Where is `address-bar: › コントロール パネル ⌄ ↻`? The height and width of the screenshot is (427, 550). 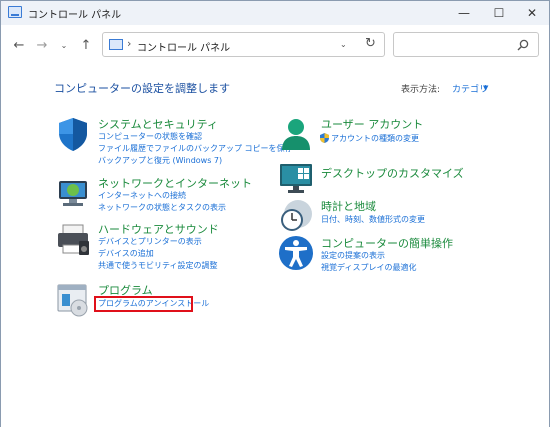 address-bar: › コントロール パネル ⌄ ↻ is located at coordinates (243, 44).